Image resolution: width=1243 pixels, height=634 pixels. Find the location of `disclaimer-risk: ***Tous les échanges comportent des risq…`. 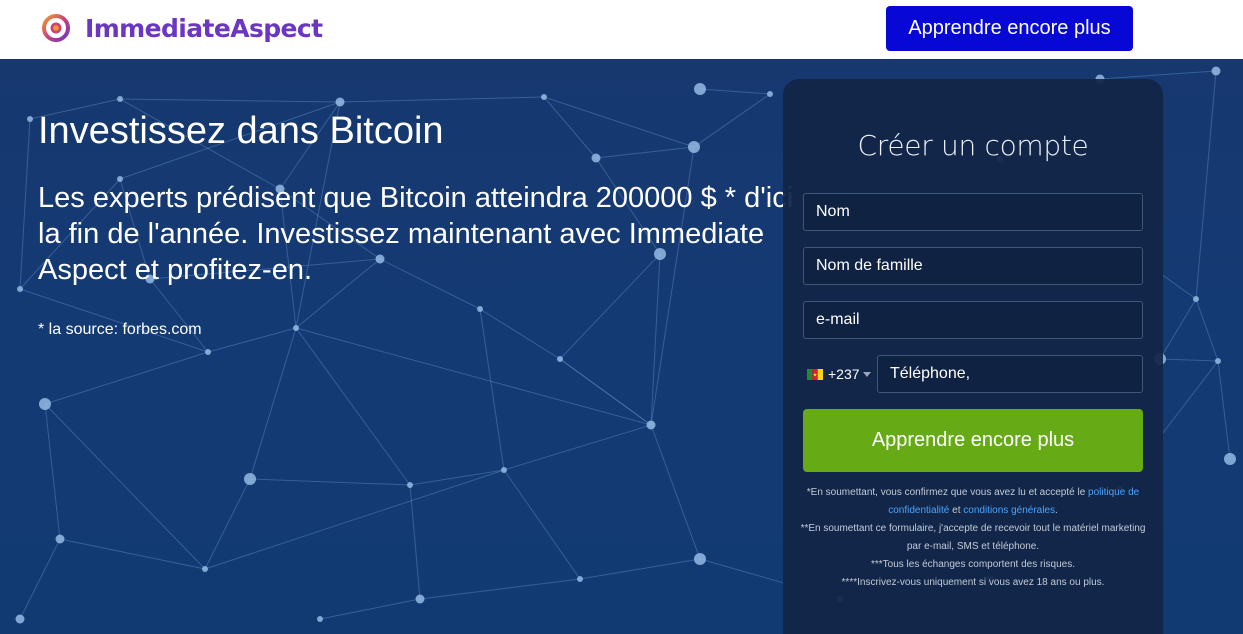

disclaimer-risk: ***Tous les échanges comportent des risq… is located at coordinates (972, 564).